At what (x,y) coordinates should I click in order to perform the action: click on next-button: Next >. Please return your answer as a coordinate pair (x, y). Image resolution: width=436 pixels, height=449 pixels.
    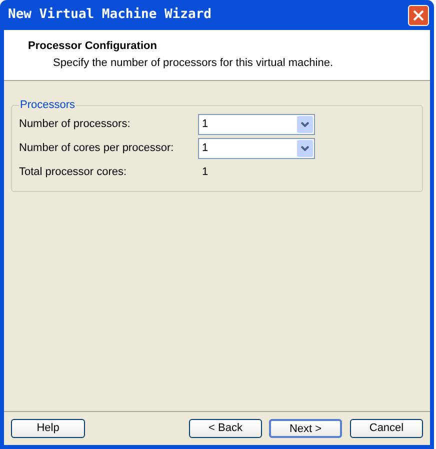
    Looking at the image, I should click on (305, 428).